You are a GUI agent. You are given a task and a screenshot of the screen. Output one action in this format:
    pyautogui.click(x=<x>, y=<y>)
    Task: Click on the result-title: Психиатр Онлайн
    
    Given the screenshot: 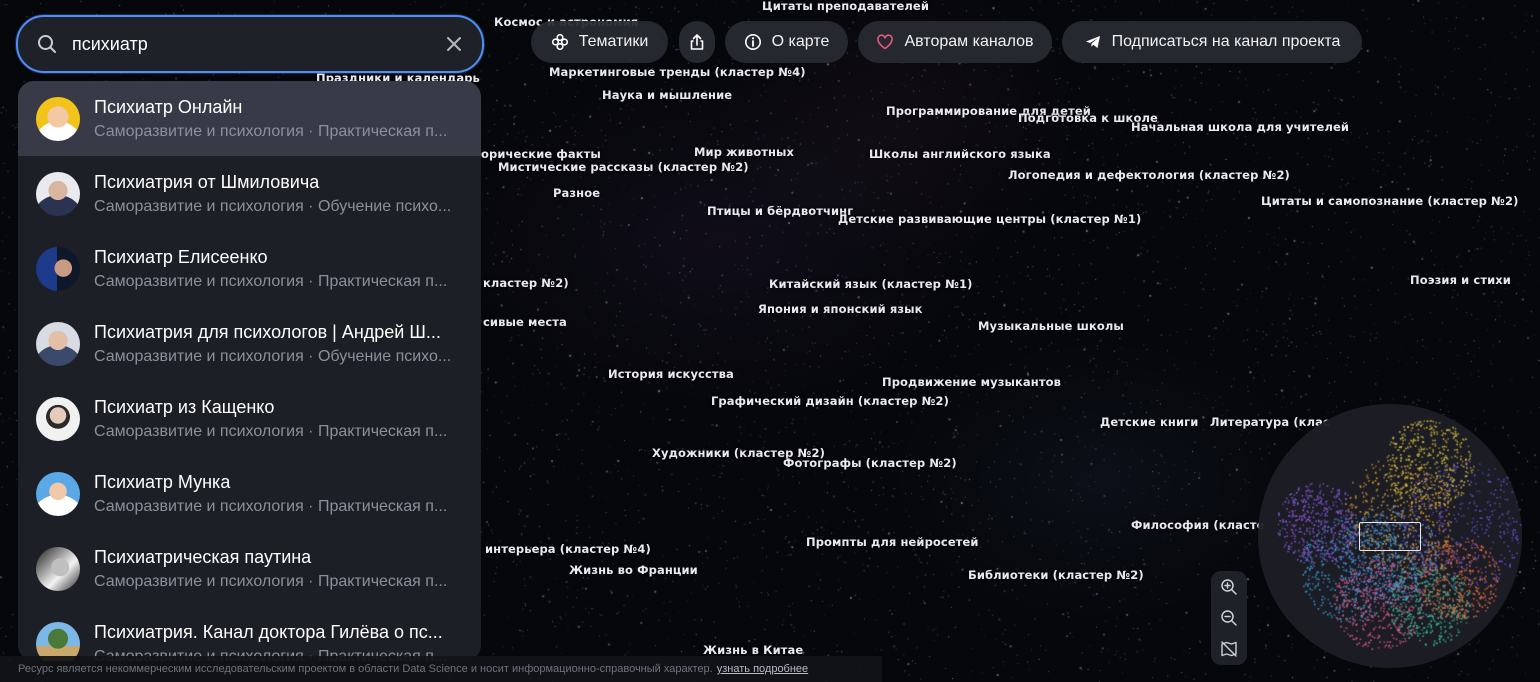 What is the action you would take?
    pyautogui.click(x=168, y=107)
    